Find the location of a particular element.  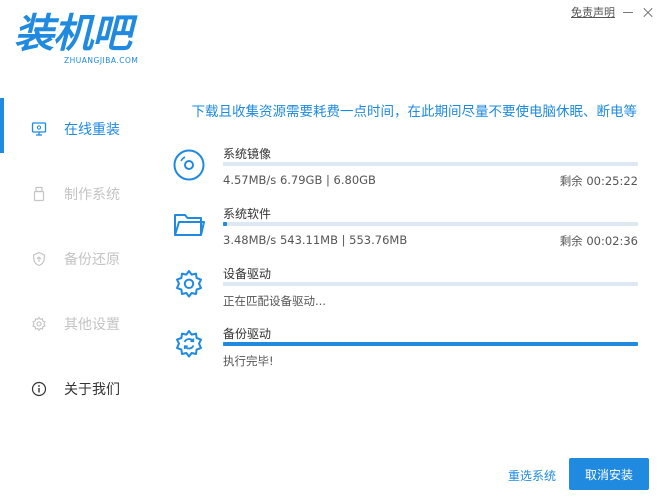

sidebar-item-other-settings: 其他设置 is located at coordinates (80, 323).